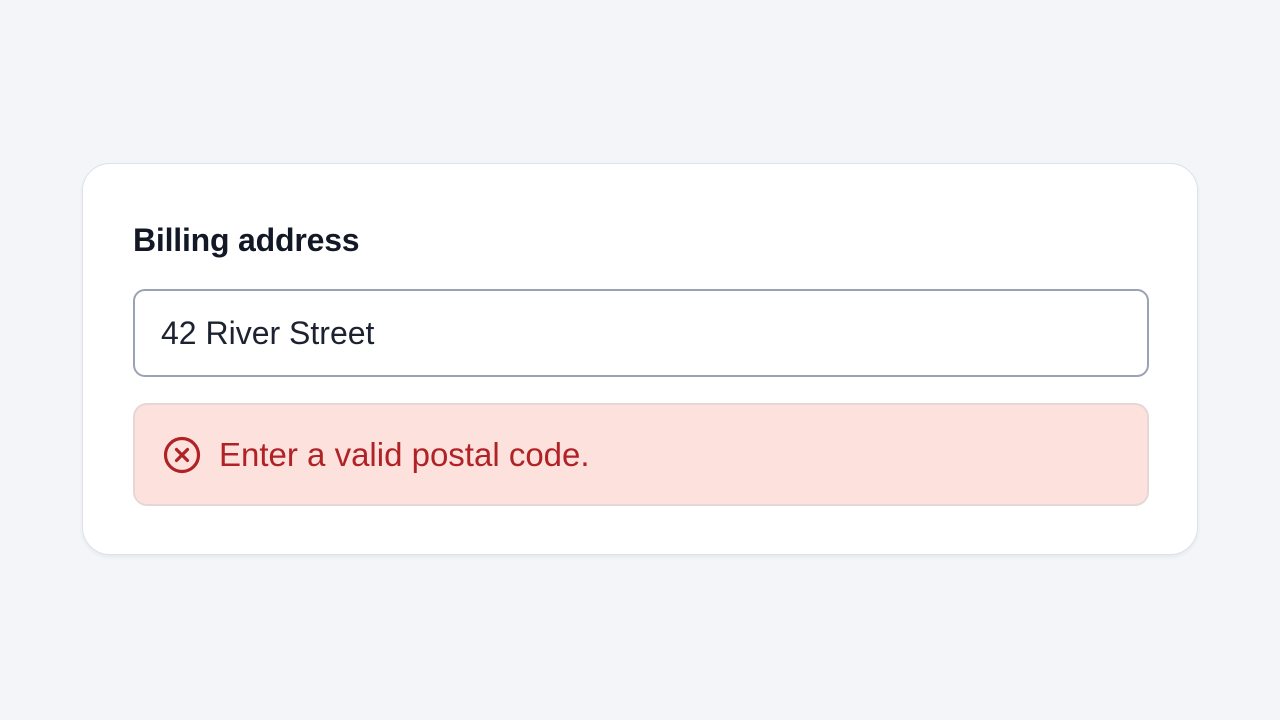 The image size is (1280, 720). What do you see at coordinates (641, 454) in the screenshot?
I see `error-message-box: Enter a valid postal code.` at bounding box center [641, 454].